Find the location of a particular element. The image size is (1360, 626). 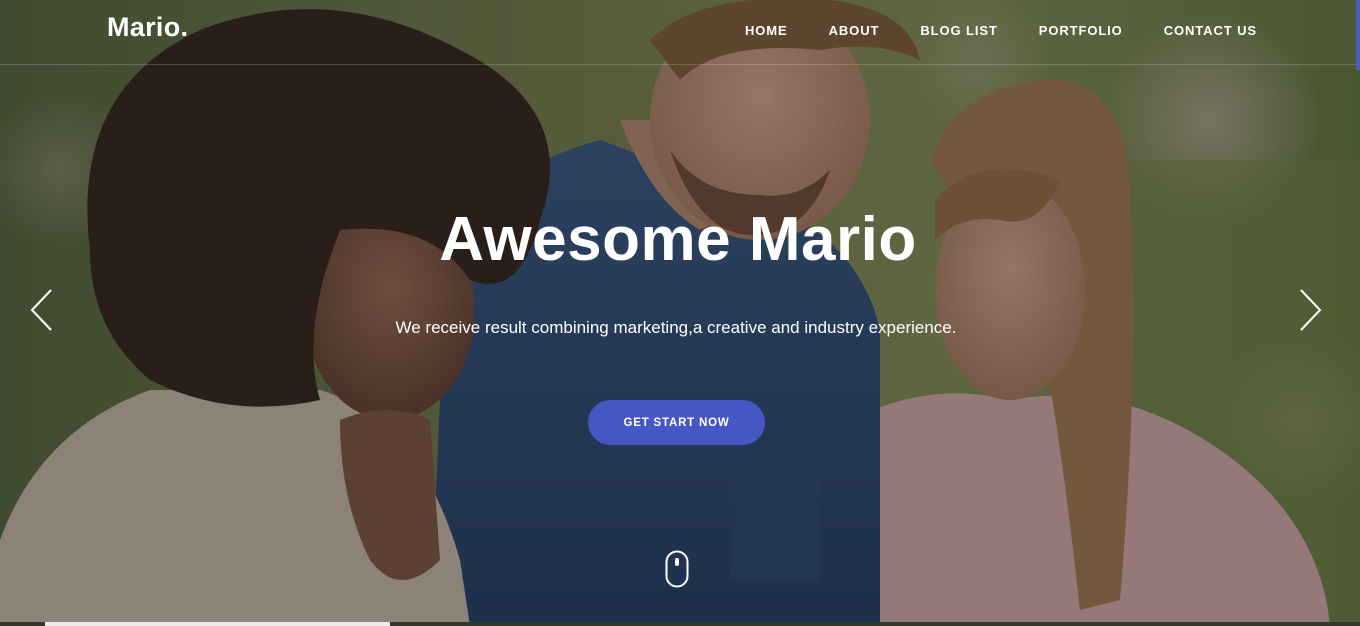

slider-next-button is located at coordinates (1310, 310).